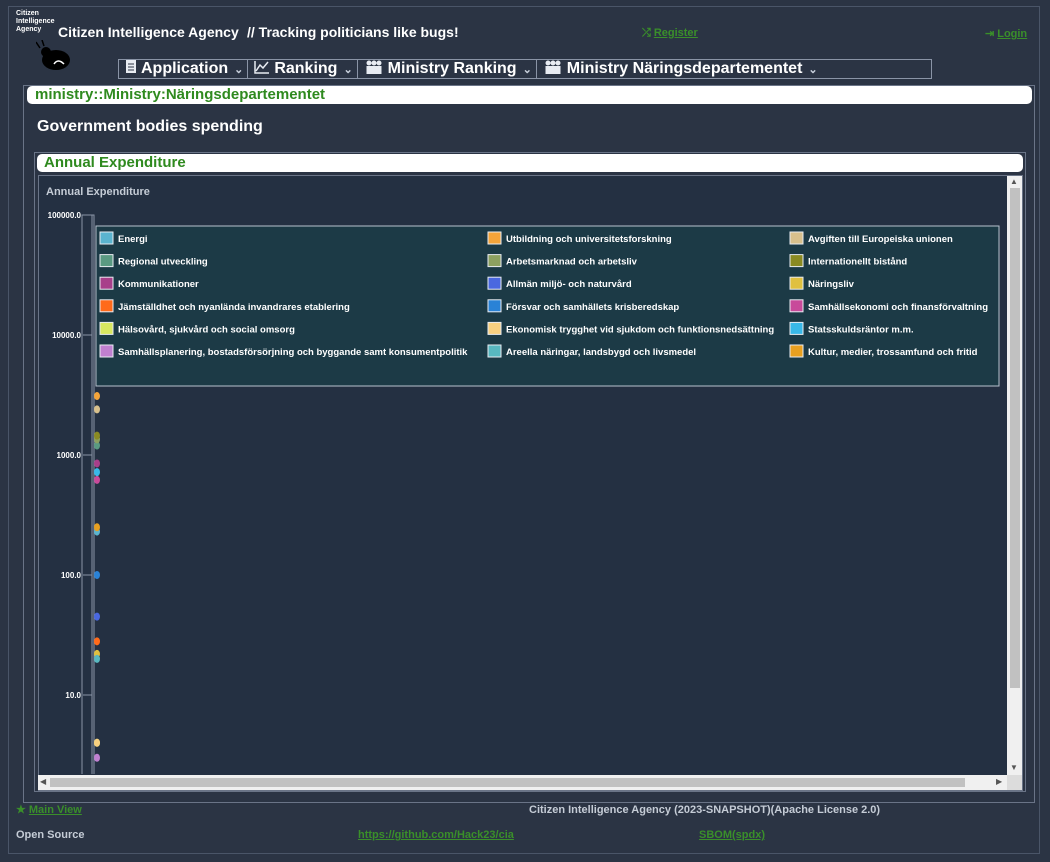  I want to click on horizontal-scrollbar: ◀ ▶, so click(522, 782).